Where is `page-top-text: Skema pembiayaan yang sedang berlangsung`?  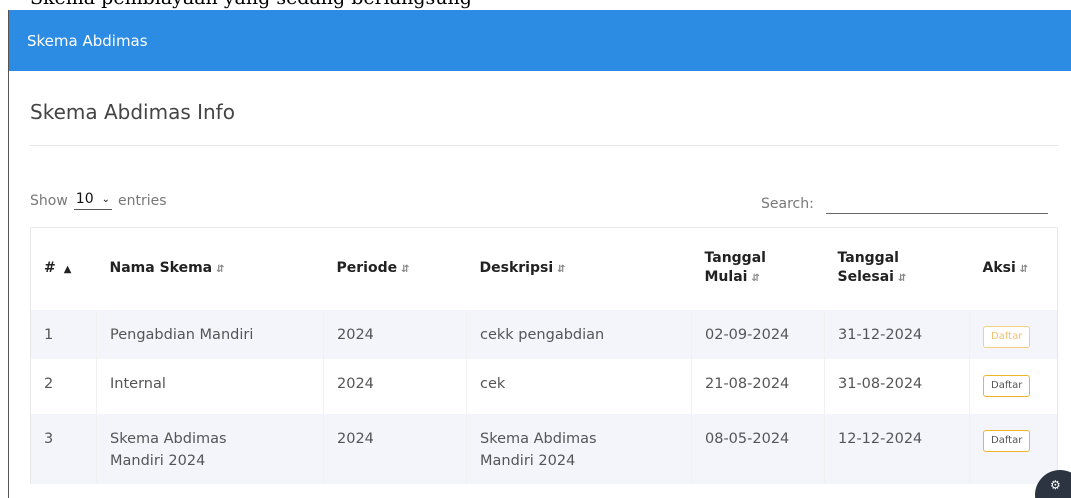
page-top-text: Skema pembiayaan yang sedang berlangsung is located at coordinates (251, 4).